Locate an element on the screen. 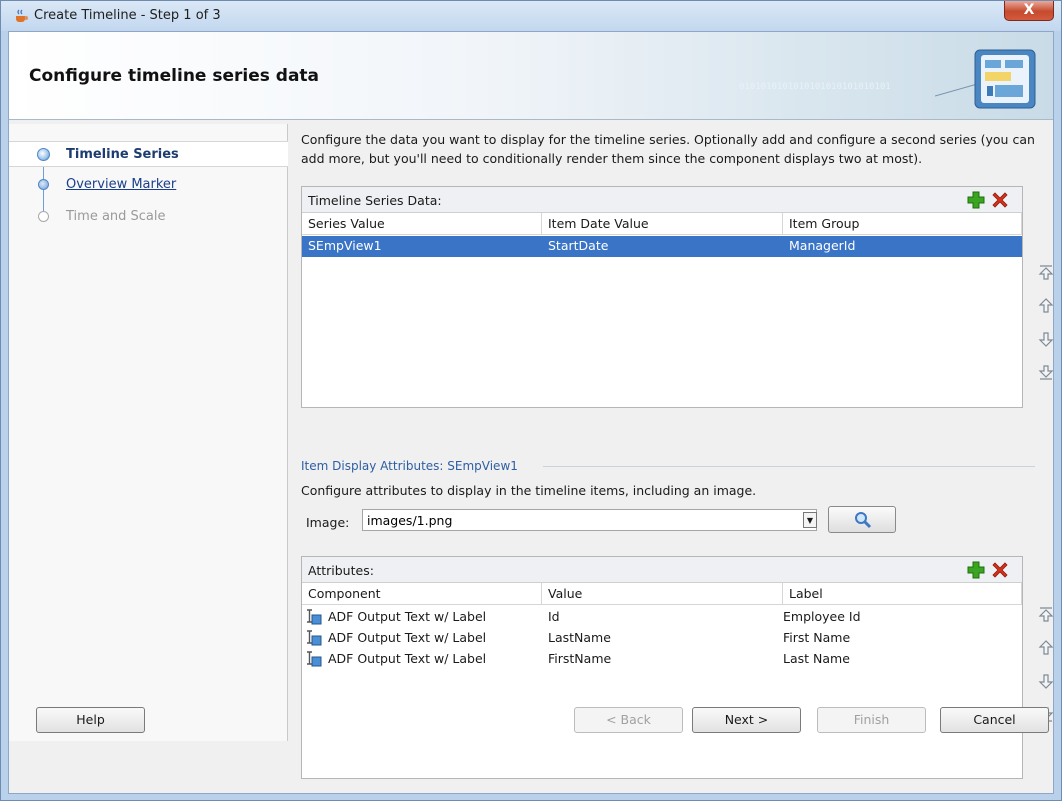 This screenshot has height=801, width=1062. step-label: Overview Marker is located at coordinates (121, 184).